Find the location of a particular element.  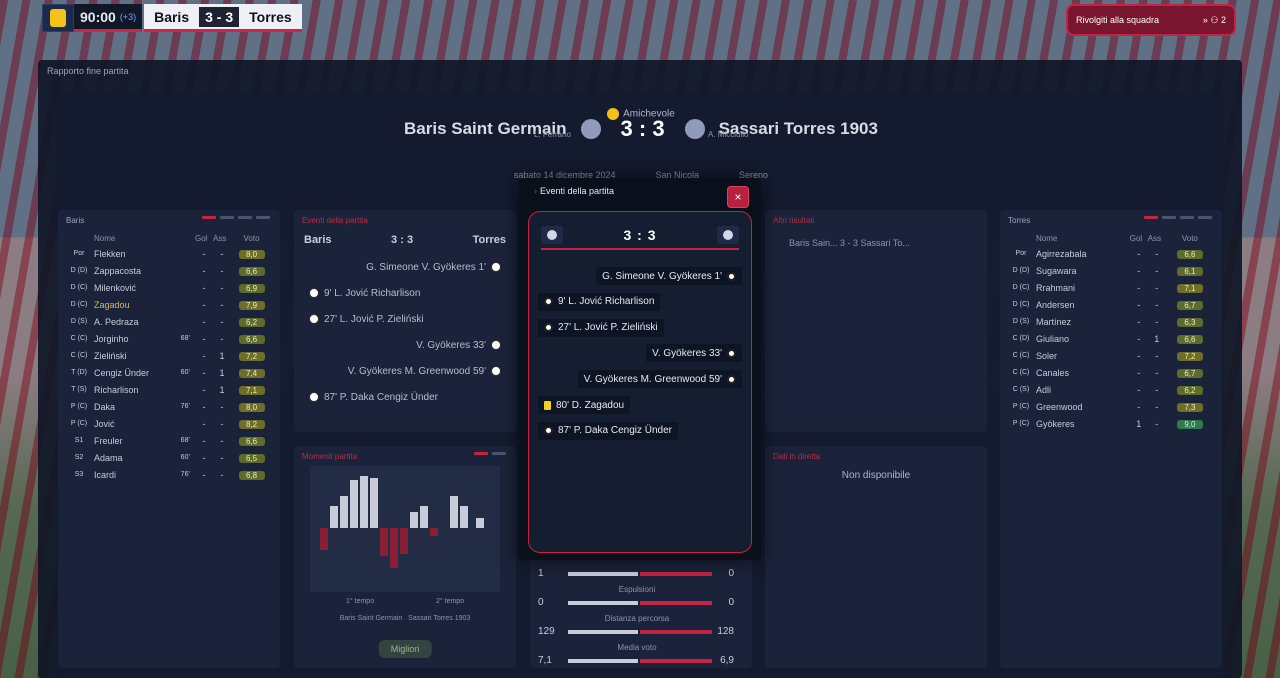

stat-row: 1 0 is located at coordinates (637, 570).